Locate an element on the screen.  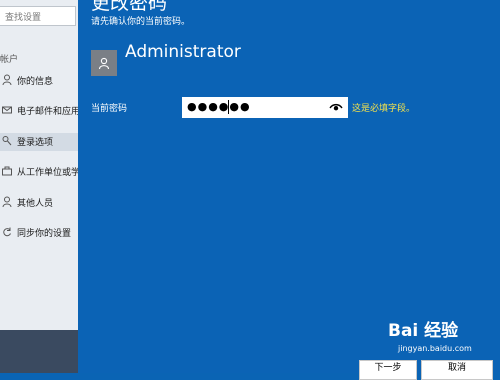
watermark-url: jingyan.baidu.com is located at coordinates (435, 348).